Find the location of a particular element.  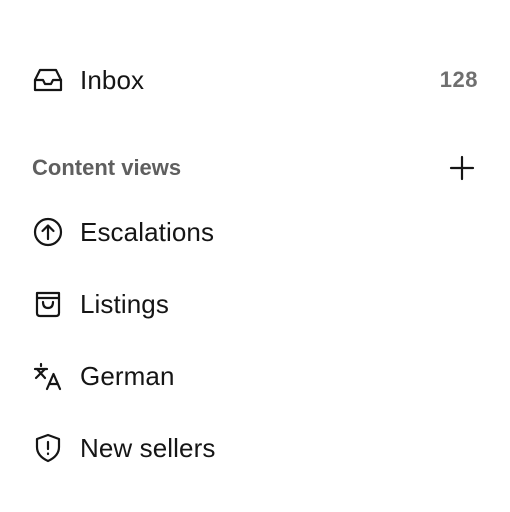

sidebar-item-label: German is located at coordinates (127, 376).